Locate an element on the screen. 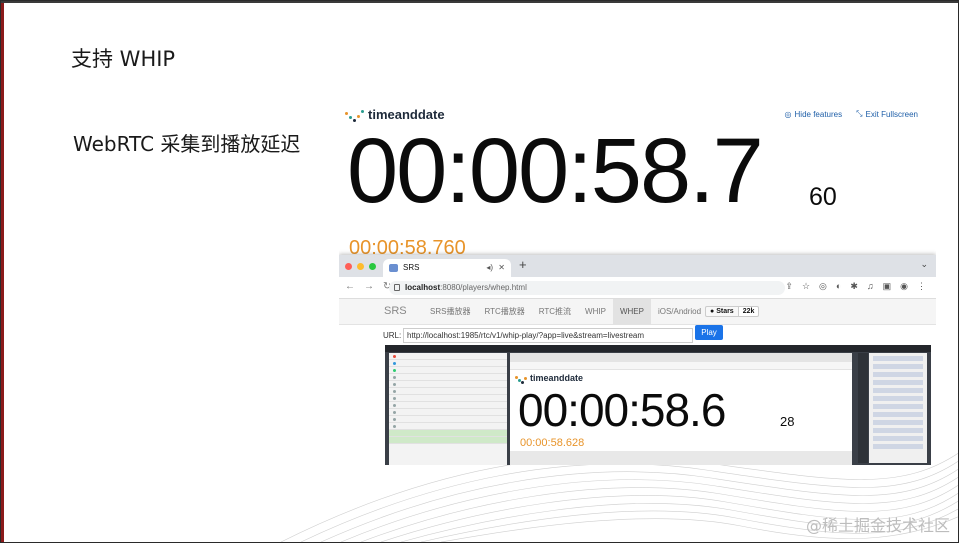 This screenshot has height=543, width=959. page-info-icon is located at coordinates (397, 287).